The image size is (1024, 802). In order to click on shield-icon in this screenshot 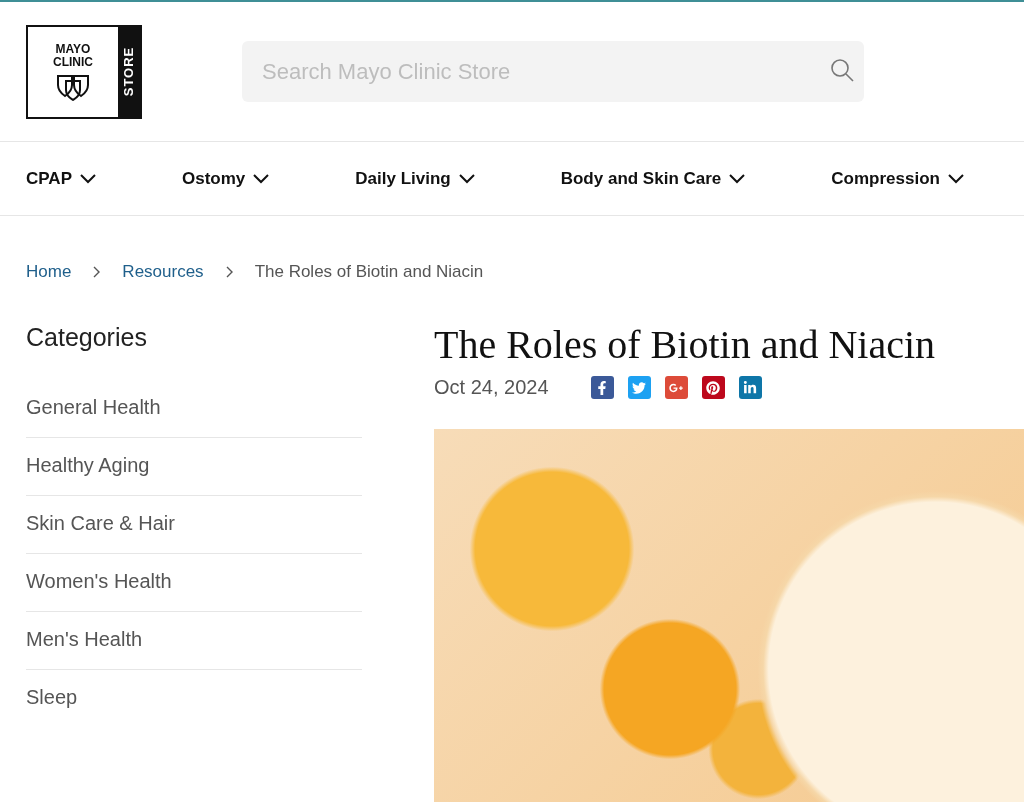, I will do `click(73, 86)`.